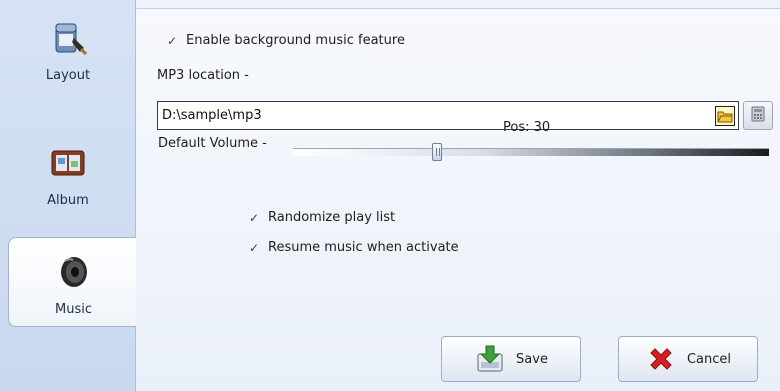 The height and width of the screenshot is (391, 780). I want to click on sidebar-item-label: Album, so click(68, 200).